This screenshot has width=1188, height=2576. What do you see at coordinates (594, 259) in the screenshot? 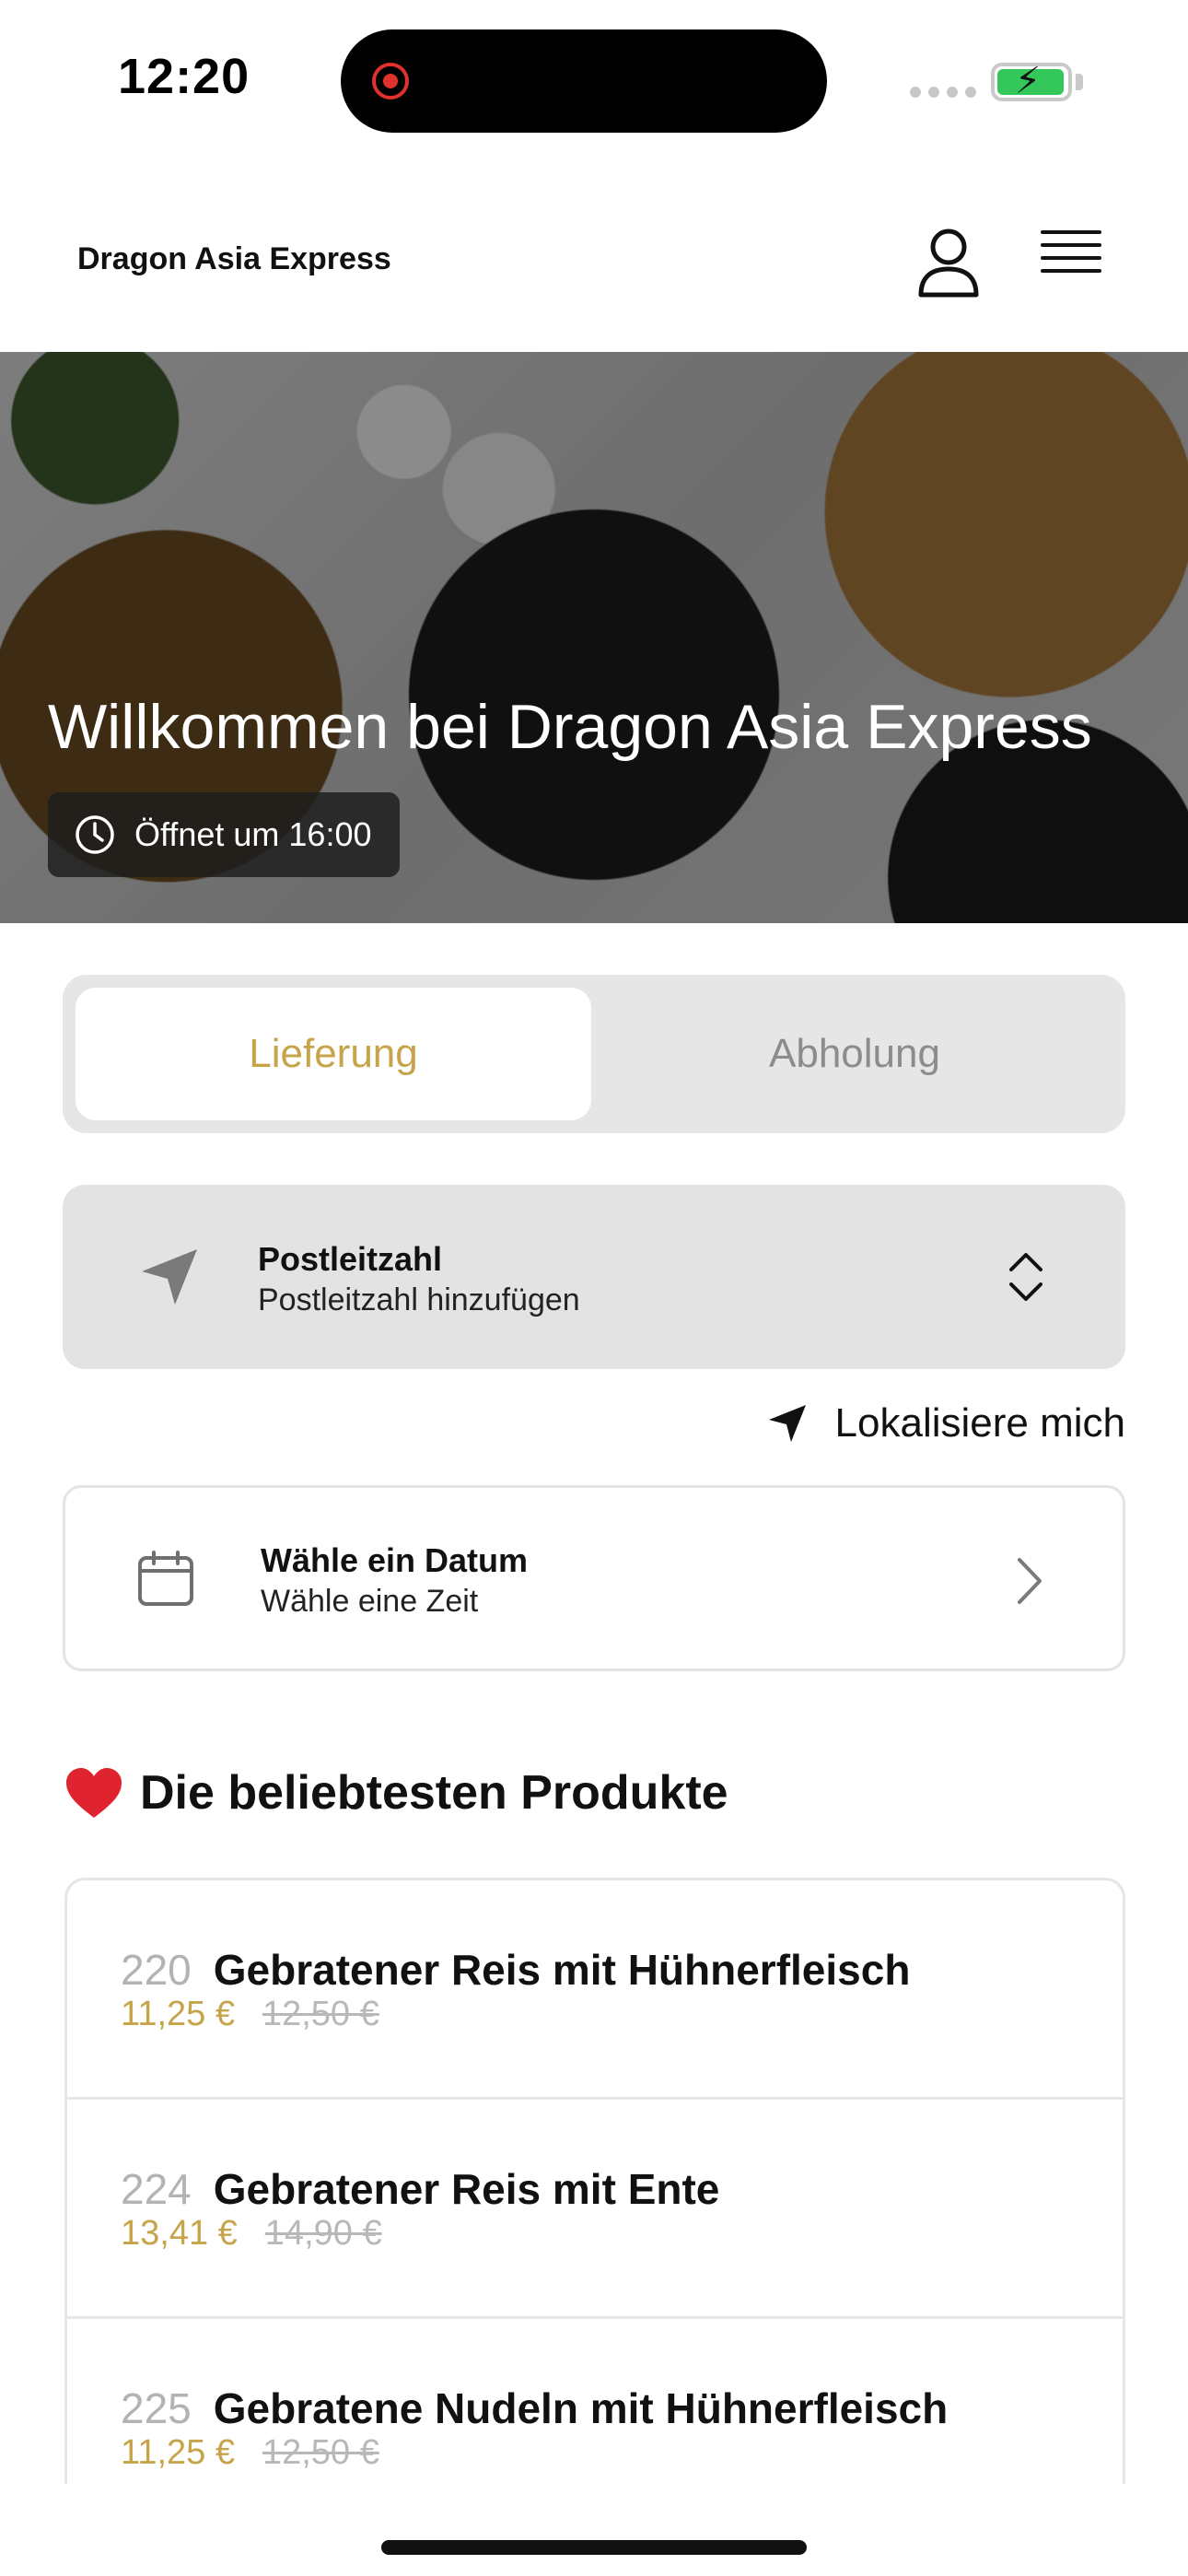
I see `app-header: Dragon Asia Express` at bounding box center [594, 259].